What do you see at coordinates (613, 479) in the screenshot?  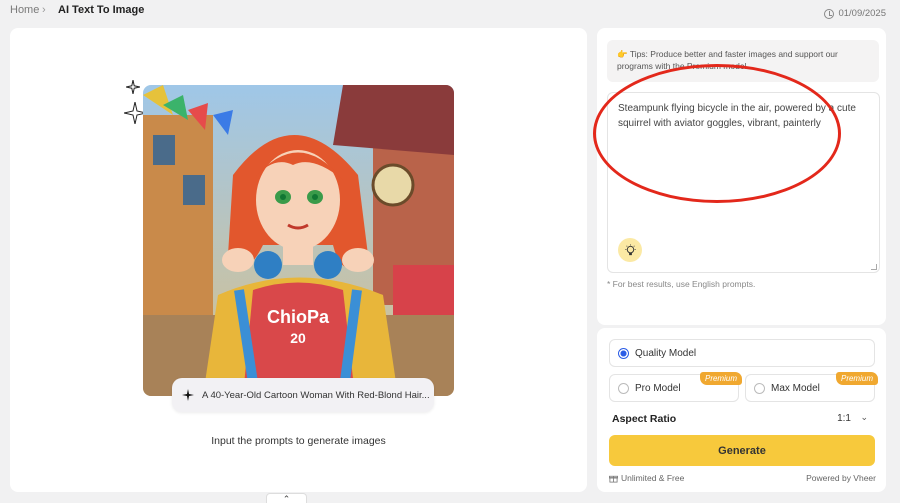 I see `gift-icon` at bounding box center [613, 479].